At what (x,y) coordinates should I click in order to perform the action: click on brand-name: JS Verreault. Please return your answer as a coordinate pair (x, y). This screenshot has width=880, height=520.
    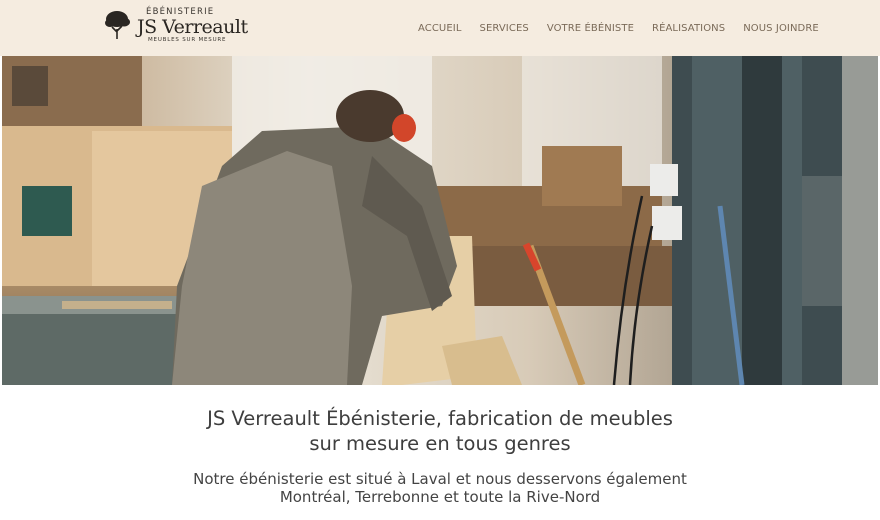
    Looking at the image, I should click on (192, 27).